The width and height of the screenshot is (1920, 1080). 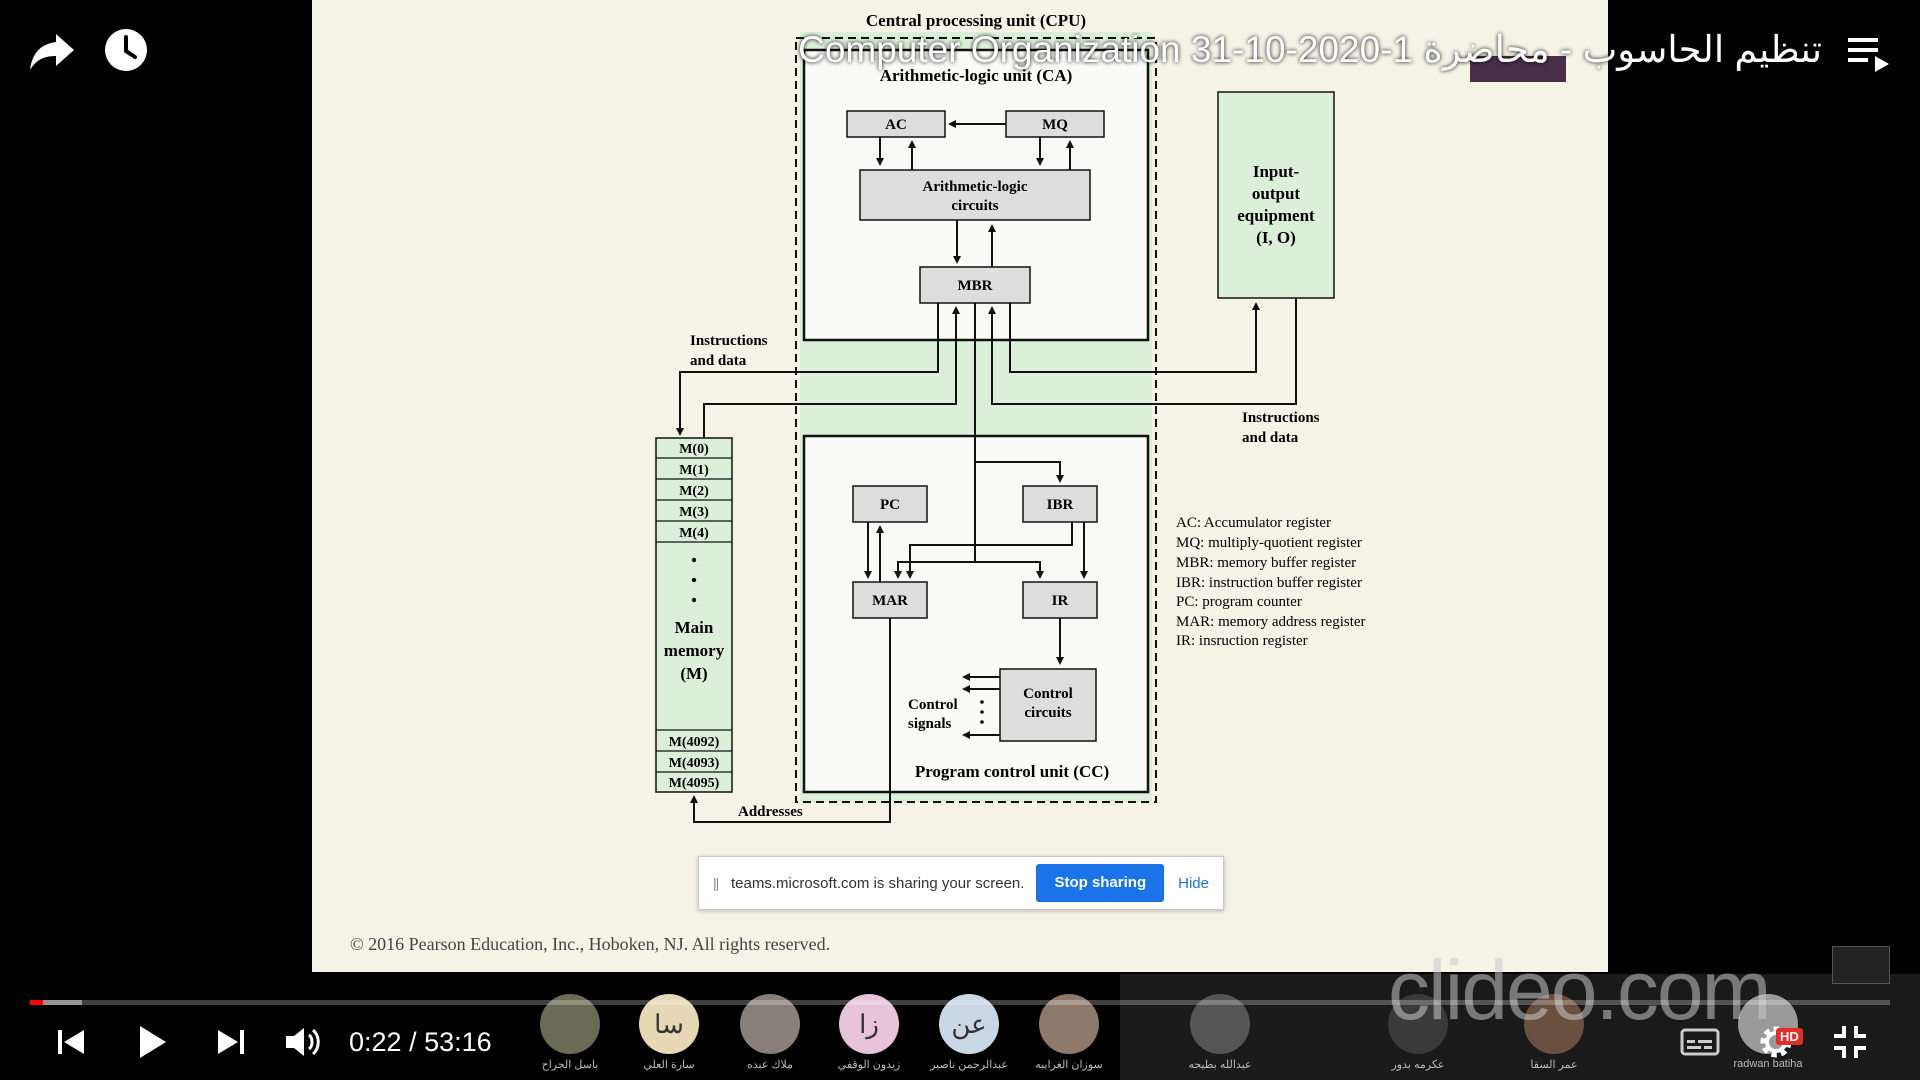 I want to click on legend-item: IR: insruction register, so click(x=1242, y=641).